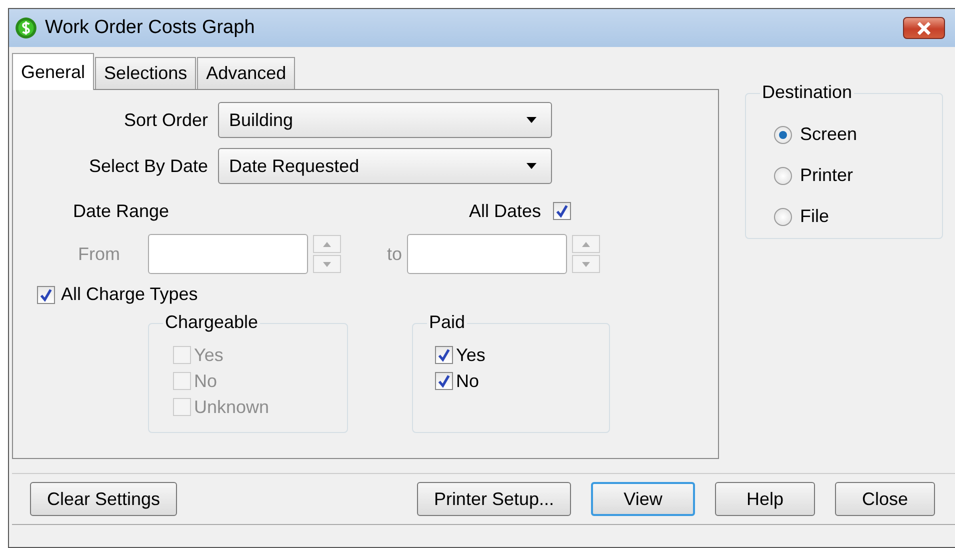 The image size is (955, 548). I want to click on field-label: Select By Date, so click(148, 166).